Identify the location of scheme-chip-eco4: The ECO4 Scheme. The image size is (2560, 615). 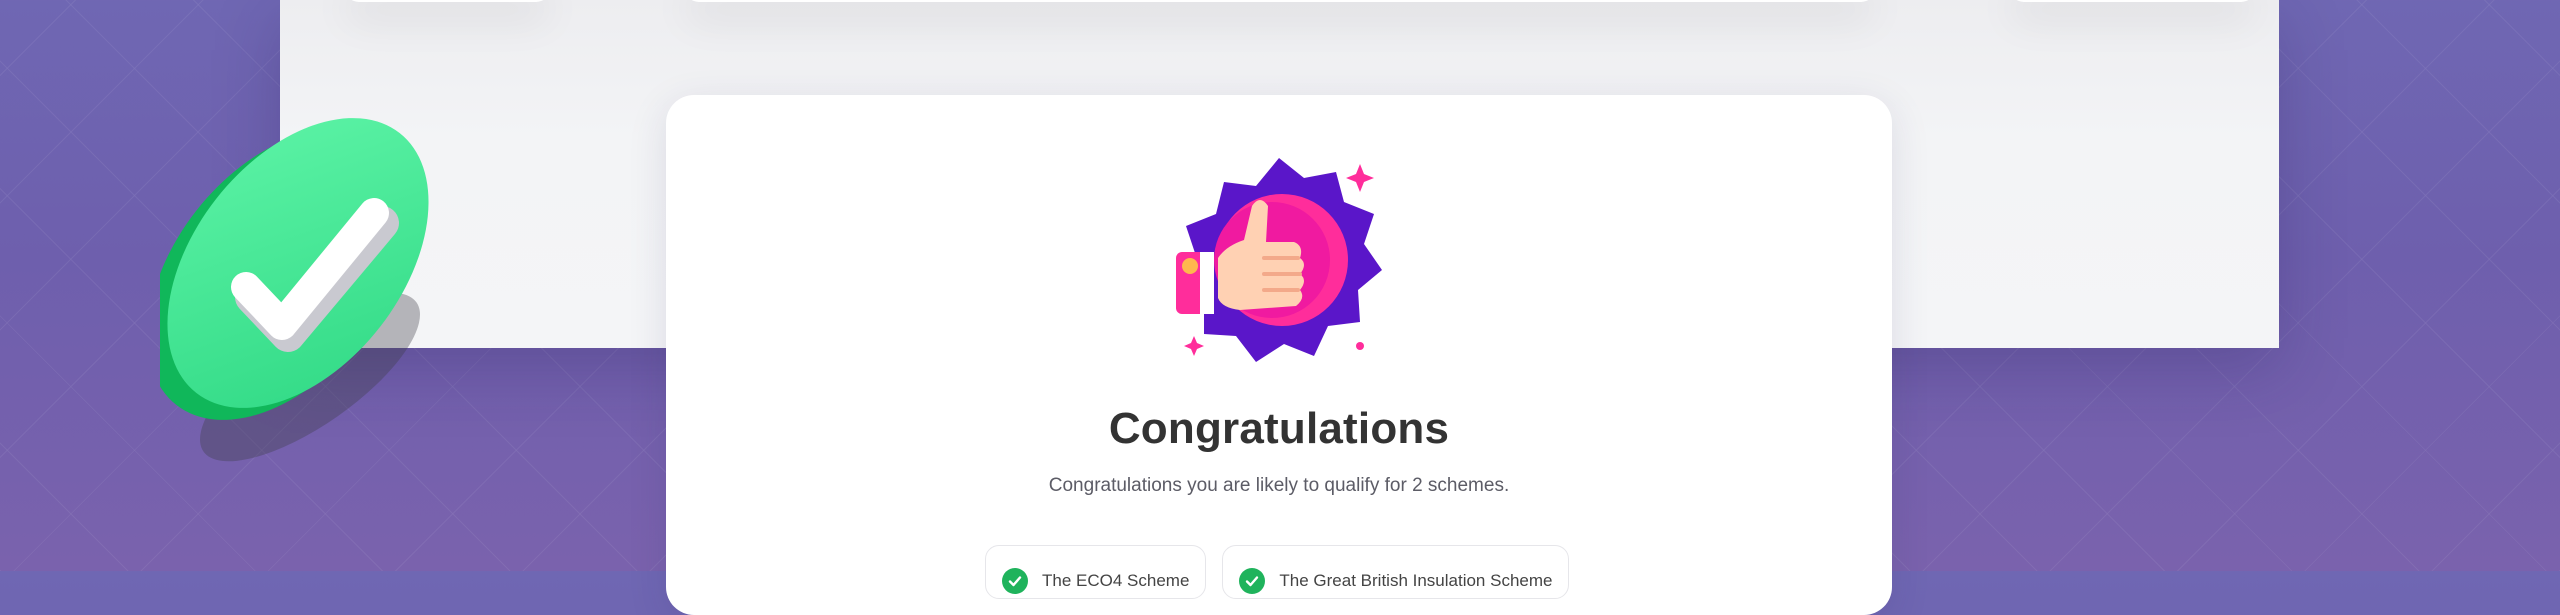
(1096, 572).